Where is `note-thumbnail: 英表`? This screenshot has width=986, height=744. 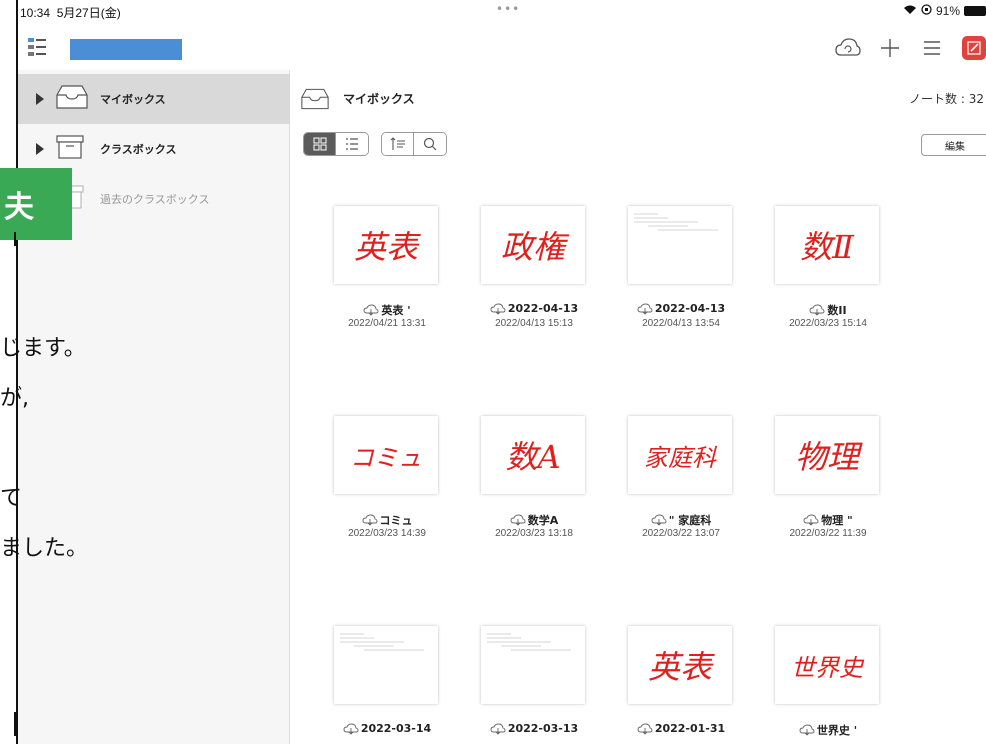
note-thumbnail: 英表 is located at coordinates (680, 665).